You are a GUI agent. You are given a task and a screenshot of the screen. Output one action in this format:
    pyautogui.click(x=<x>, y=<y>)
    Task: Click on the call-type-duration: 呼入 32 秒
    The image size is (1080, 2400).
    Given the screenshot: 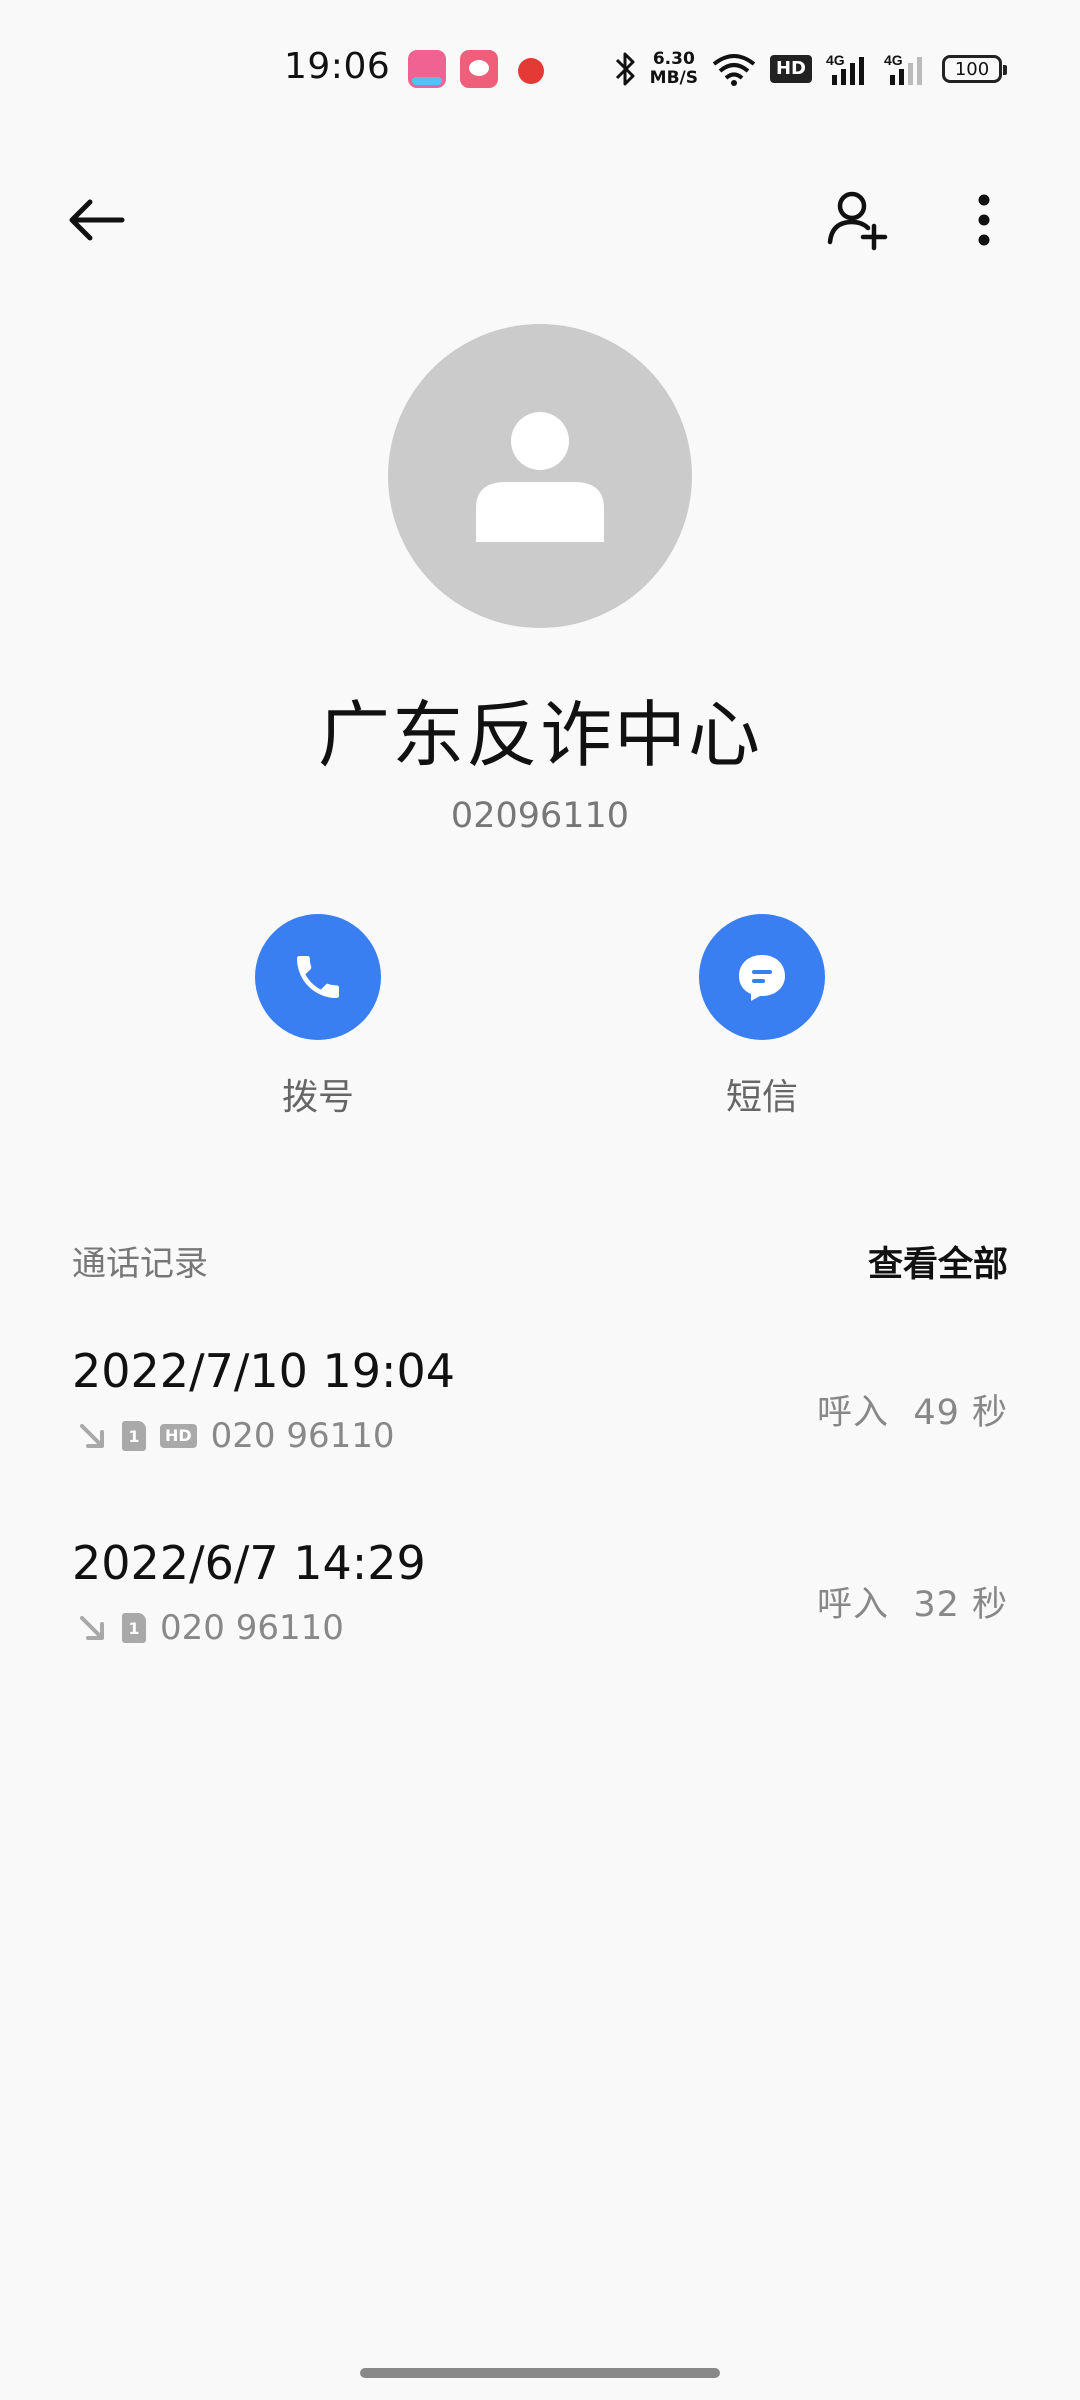 What is the action you would take?
    pyautogui.click(x=912, y=1601)
    